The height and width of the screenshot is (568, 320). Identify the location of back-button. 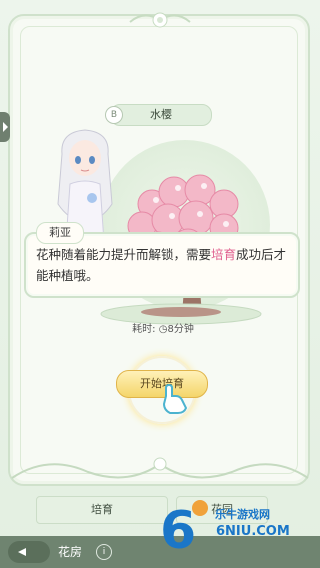
(29, 552).